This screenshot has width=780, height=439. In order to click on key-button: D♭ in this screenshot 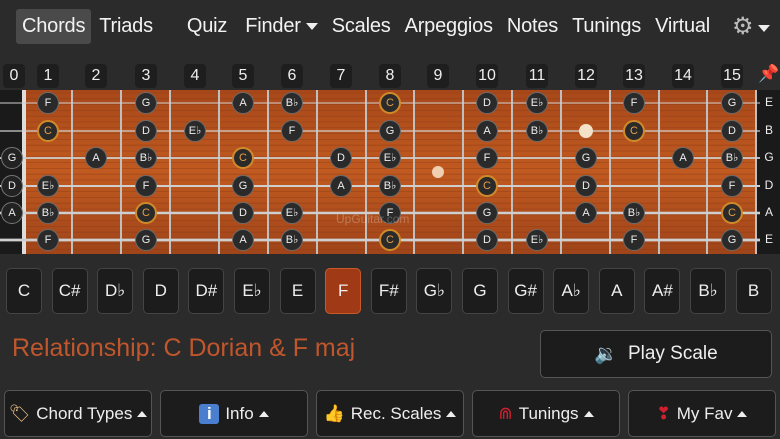, I will do `click(115, 291)`.